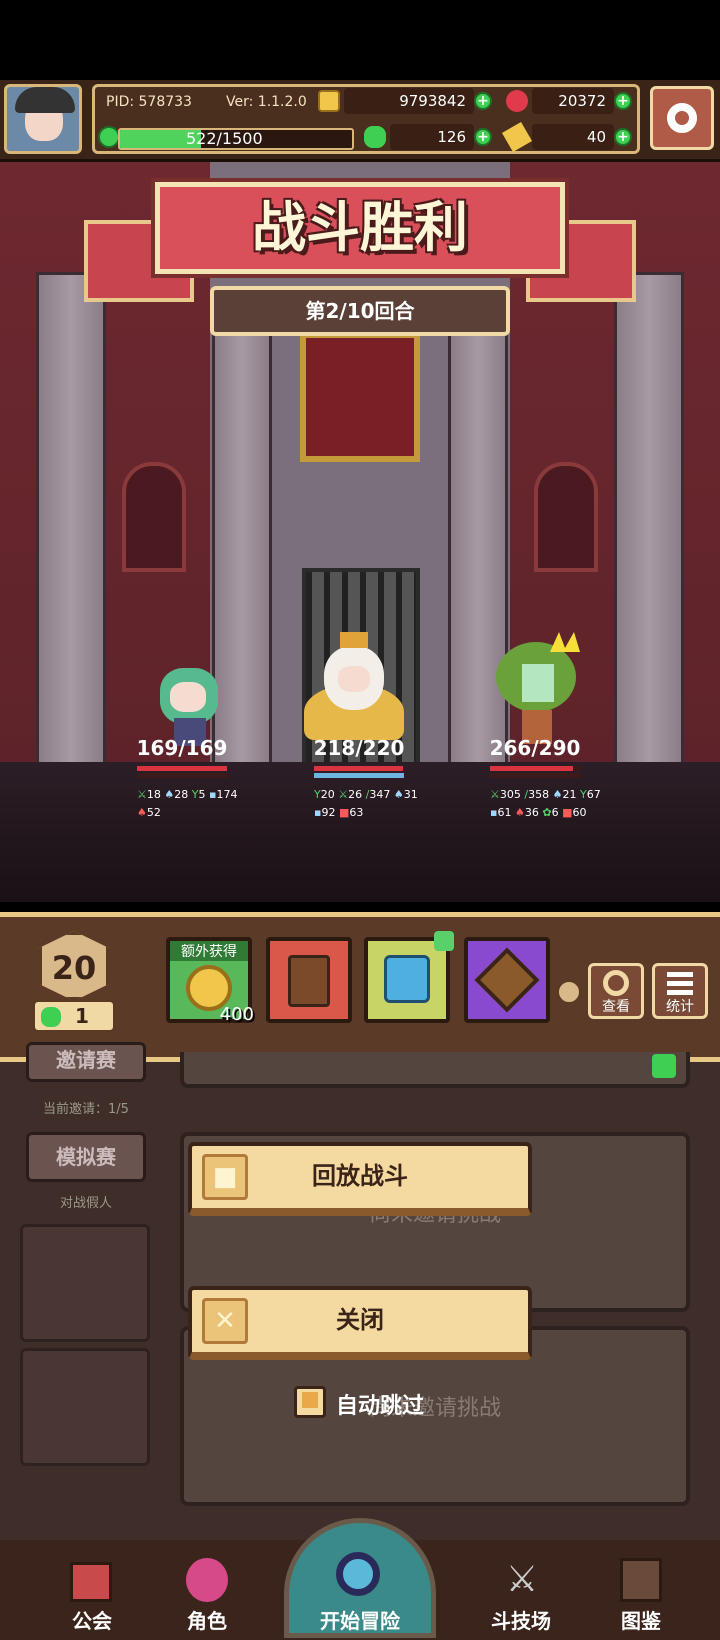 The height and width of the screenshot is (1640, 720). What do you see at coordinates (74, 1016) in the screenshot?
I see `clover-count-box: 1` at bounding box center [74, 1016].